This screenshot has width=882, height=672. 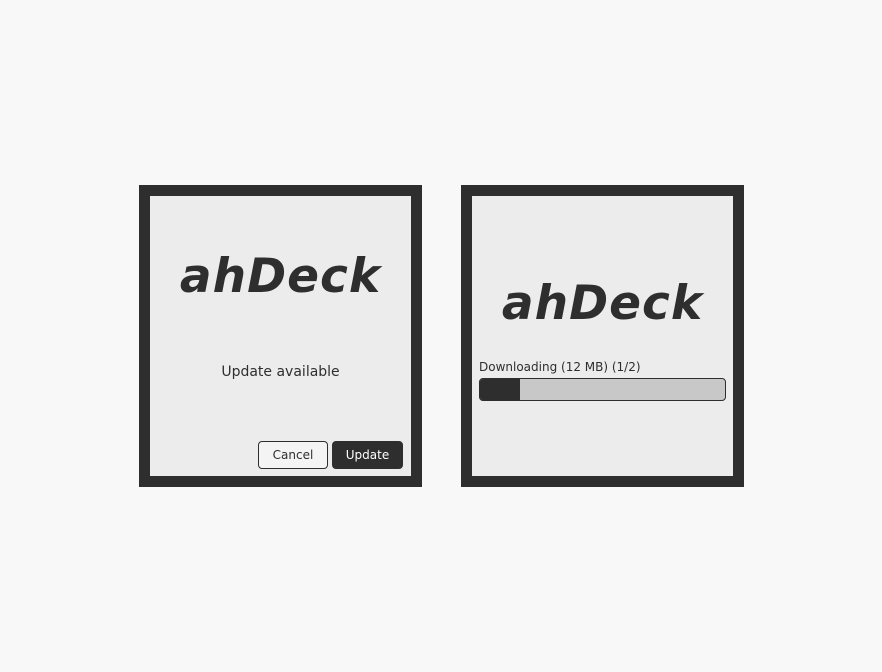 I want to click on download-progress-fill, so click(x=500, y=389).